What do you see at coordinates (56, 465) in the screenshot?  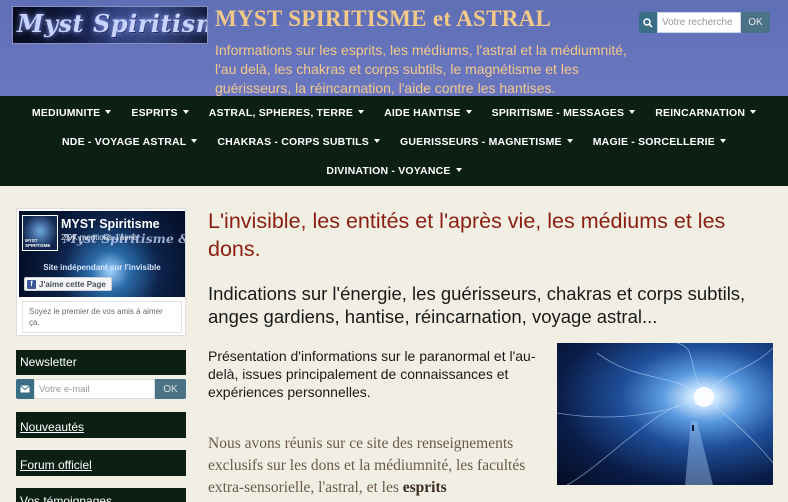 I see `sidebar-link-forum: Forum officiel` at bounding box center [56, 465].